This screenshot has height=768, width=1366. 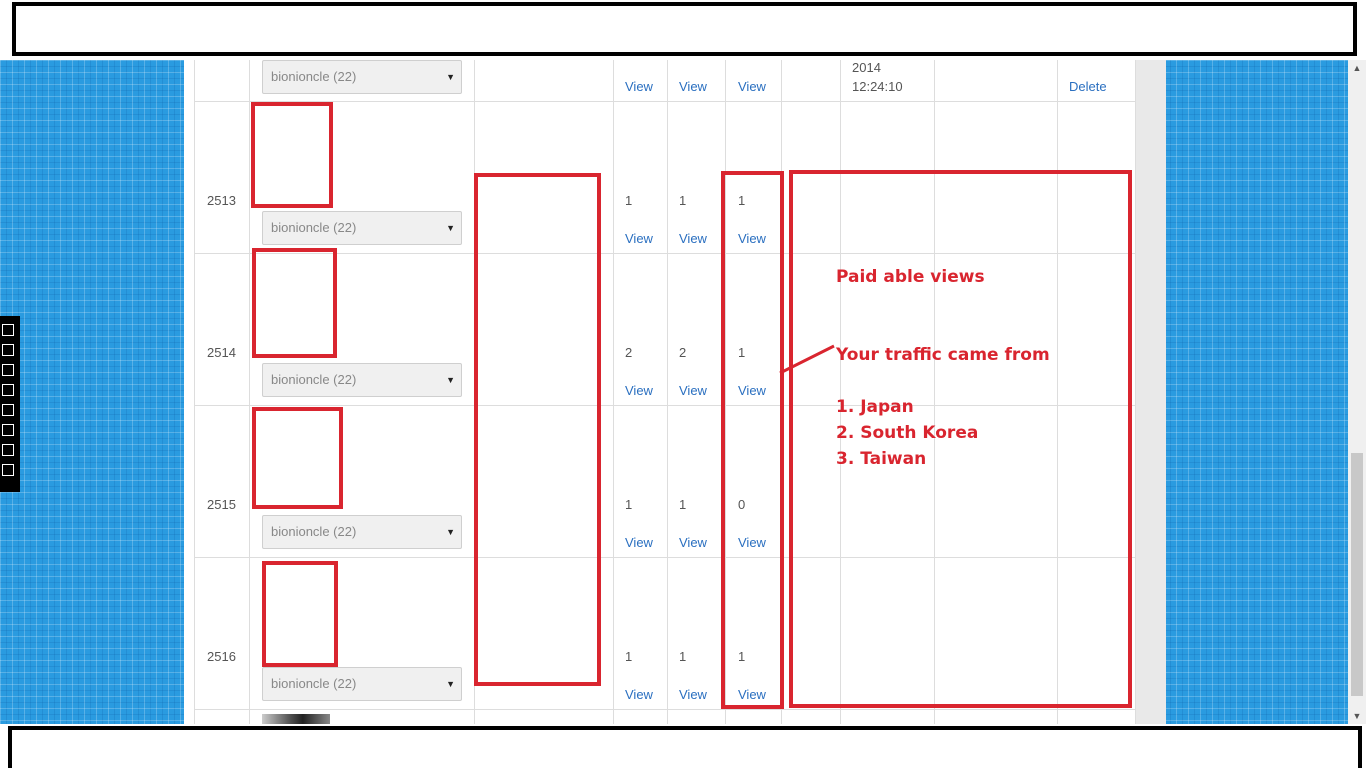 What do you see at coordinates (1357, 392) in the screenshot?
I see `vertical-scrollbar: ▲ ▼` at bounding box center [1357, 392].